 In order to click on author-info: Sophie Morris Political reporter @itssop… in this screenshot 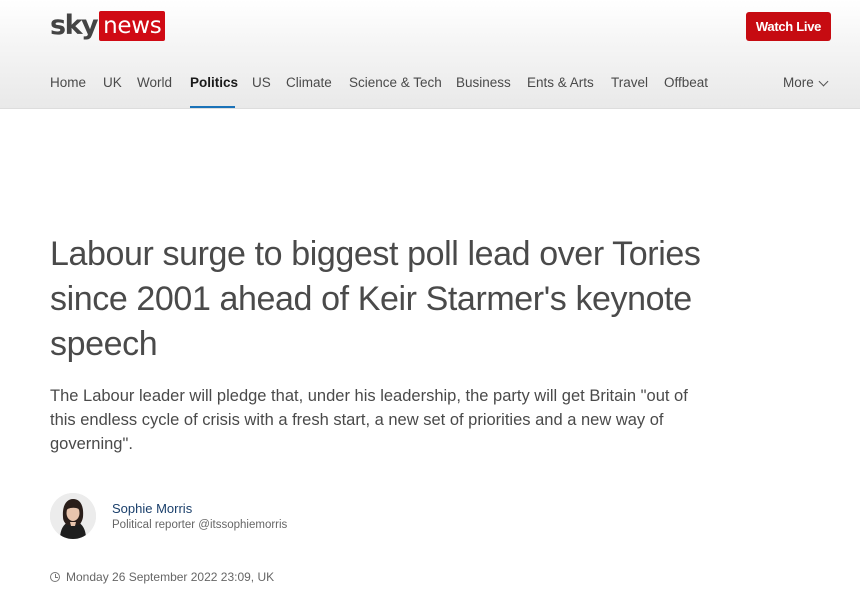, I will do `click(199, 516)`.